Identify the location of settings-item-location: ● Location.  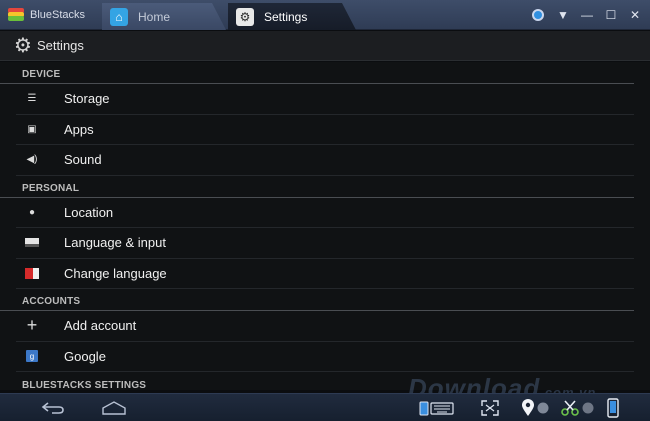
(325, 213).